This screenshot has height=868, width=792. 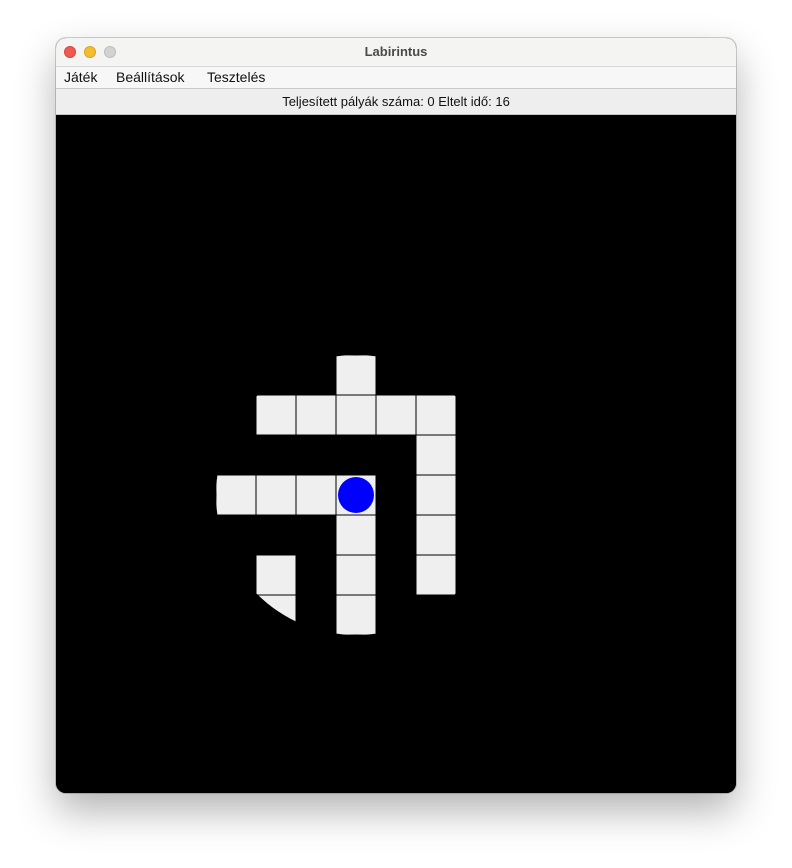 What do you see at coordinates (396, 78) in the screenshot?
I see `menu-bar: Játék Beállítások Tesztelés` at bounding box center [396, 78].